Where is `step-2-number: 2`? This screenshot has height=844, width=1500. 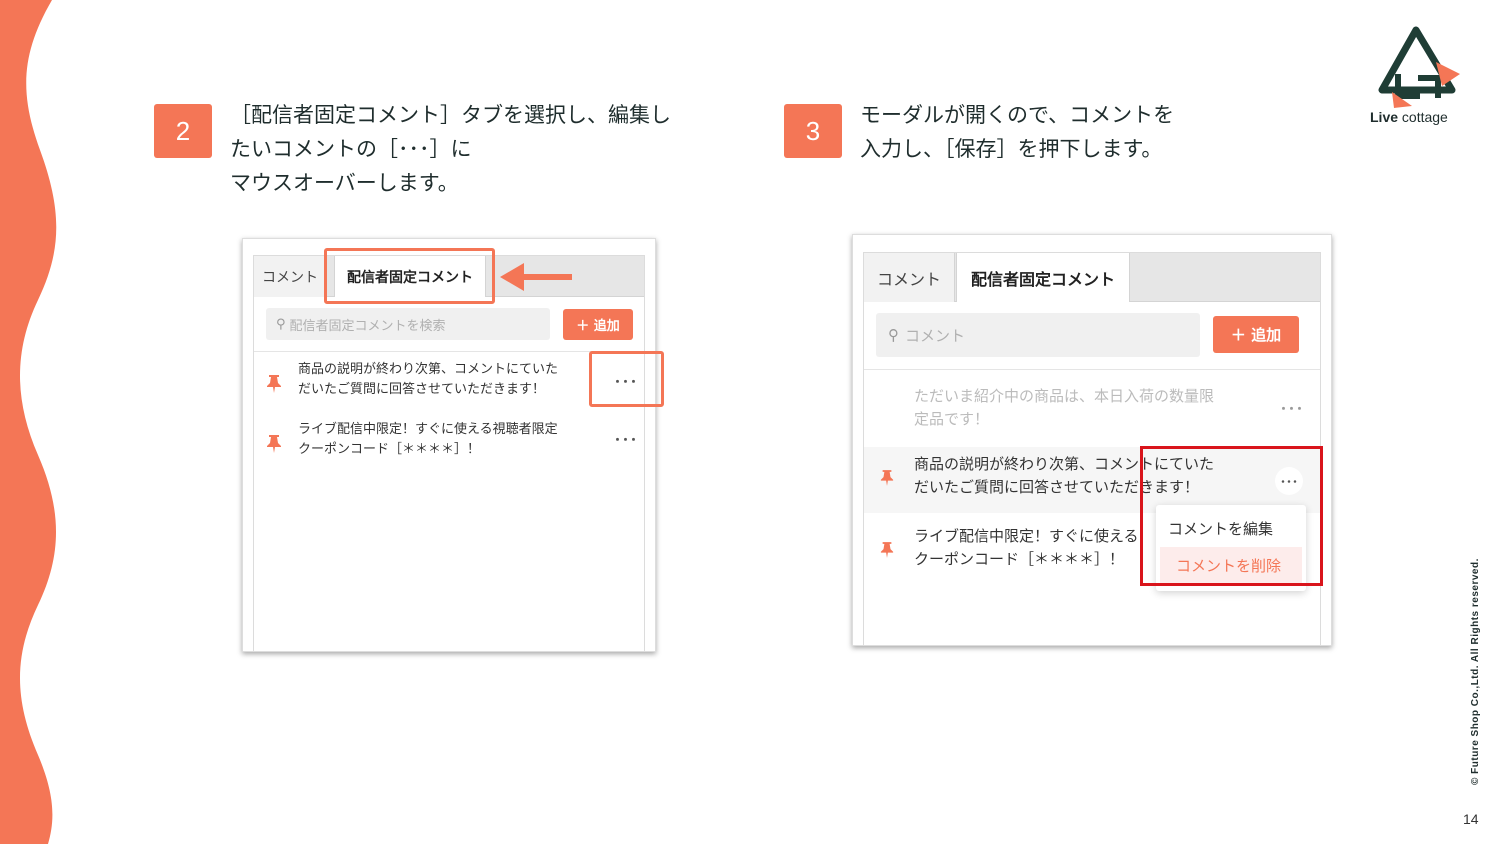
step-2-number: 2 is located at coordinates (183, 130).